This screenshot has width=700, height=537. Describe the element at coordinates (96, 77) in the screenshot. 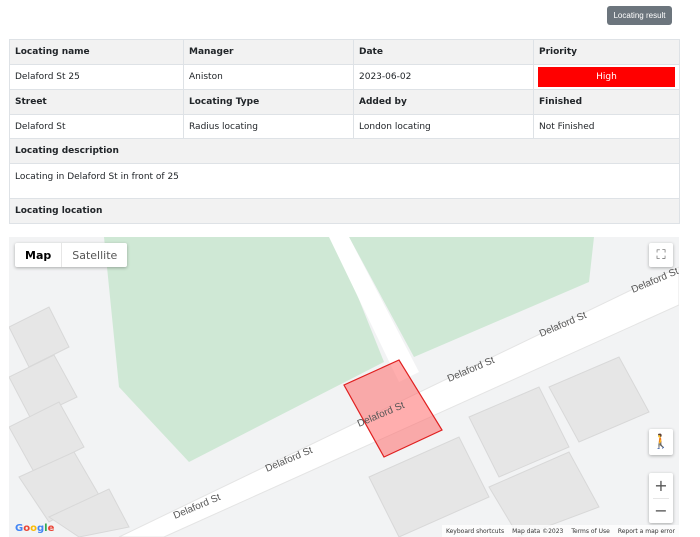

I see `value-locating-name: Delaford St 25` at that location.